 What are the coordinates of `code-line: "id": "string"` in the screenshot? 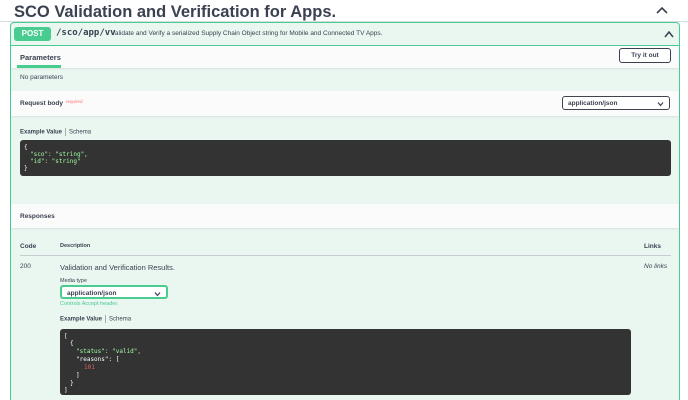 It's located at (55, 161).